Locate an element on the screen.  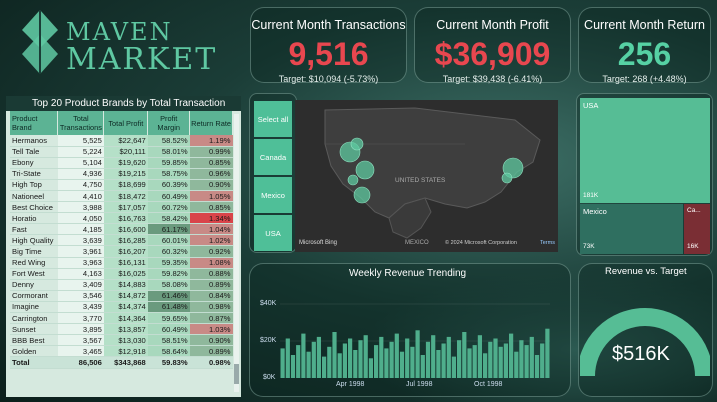
table-row: Tri-State 4,936 $19,215 58.75% 0.96% is located at coordinates (121, 174).